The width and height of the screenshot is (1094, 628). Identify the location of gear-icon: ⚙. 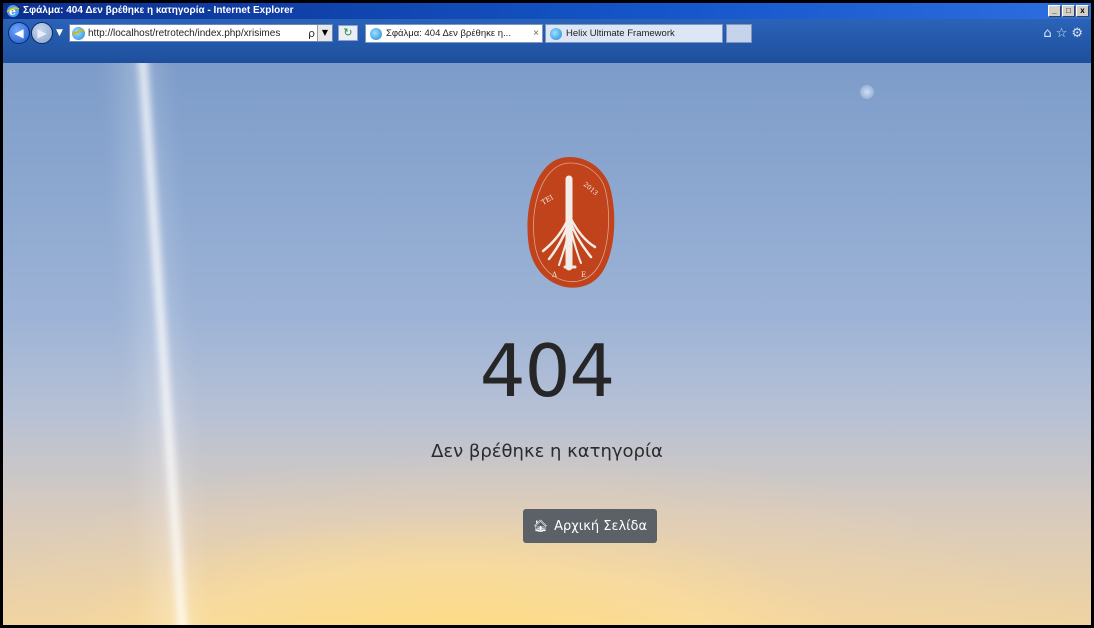
(1079, 33).